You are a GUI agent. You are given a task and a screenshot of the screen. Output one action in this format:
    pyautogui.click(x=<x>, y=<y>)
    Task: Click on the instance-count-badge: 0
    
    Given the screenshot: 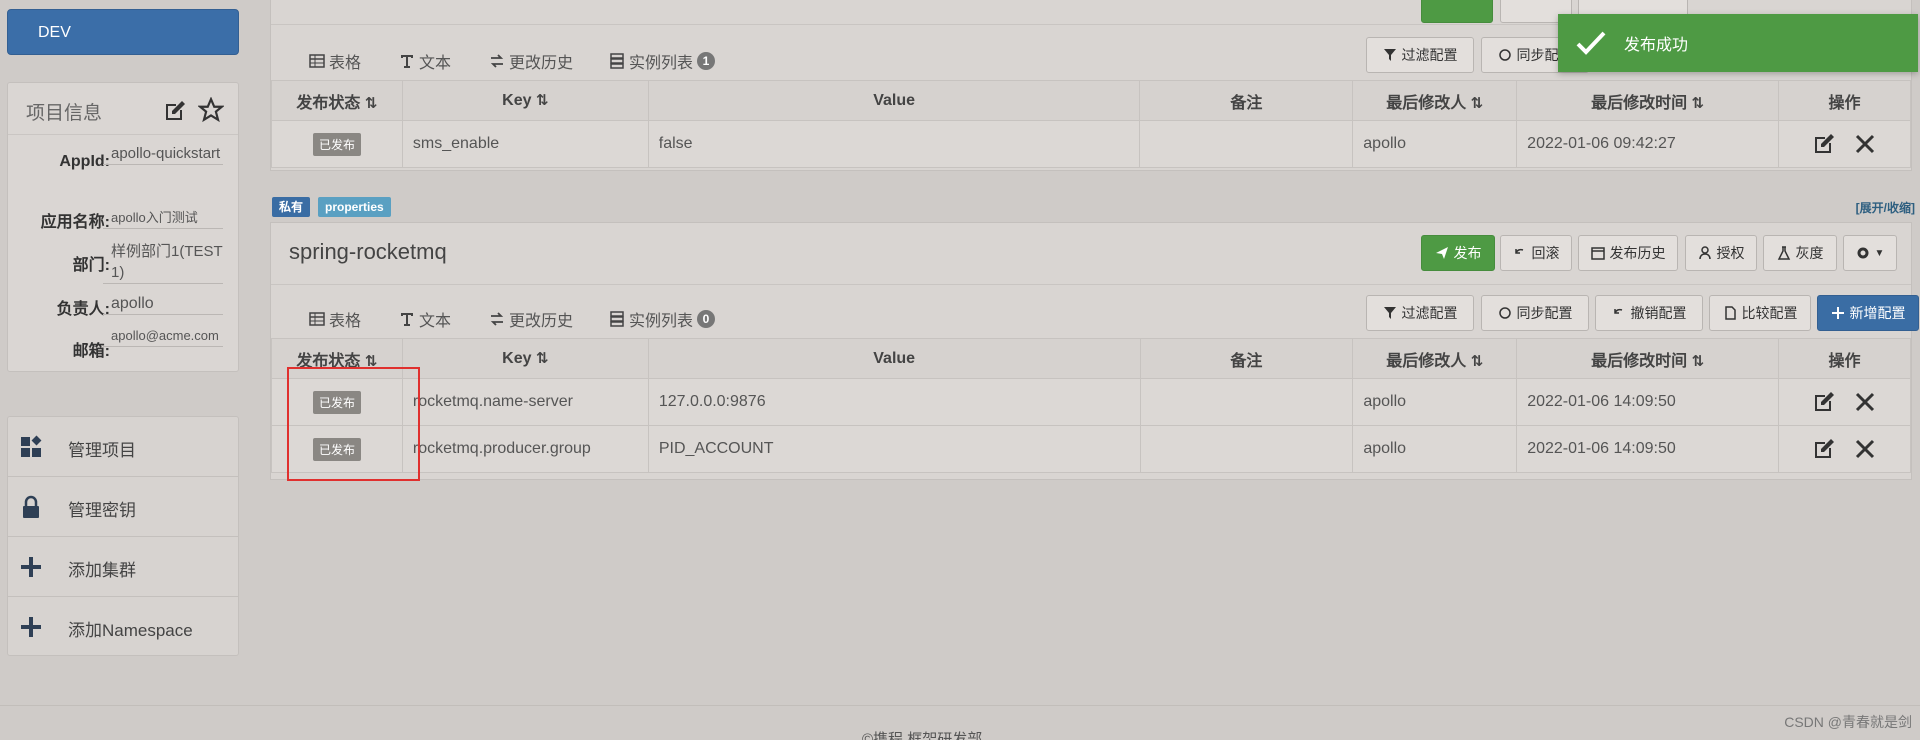 What is the action you would take?
    pyautogui.click(x=706, y=319)
    